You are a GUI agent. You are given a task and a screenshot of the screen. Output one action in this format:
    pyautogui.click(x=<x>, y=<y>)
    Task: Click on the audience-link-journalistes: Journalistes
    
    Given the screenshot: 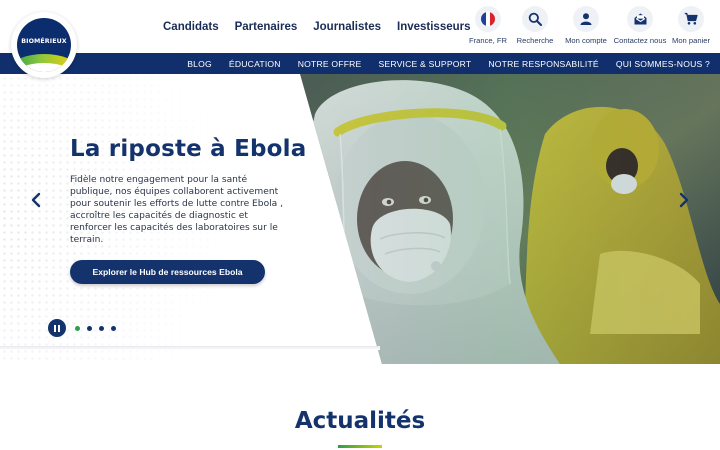 What is the action you would take?
    pyautogui.click(x=347, y=27)
    